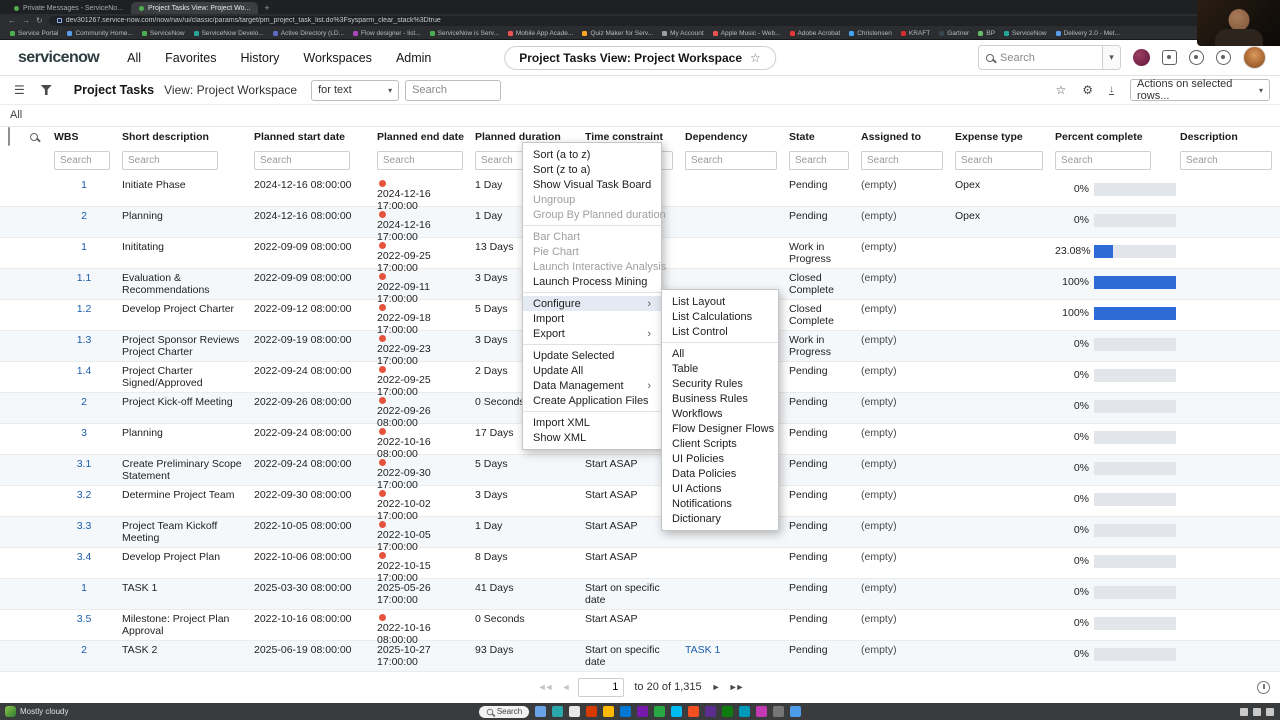  I want to click on context-menu-item: Launch Process Mining, so click(592, 281).